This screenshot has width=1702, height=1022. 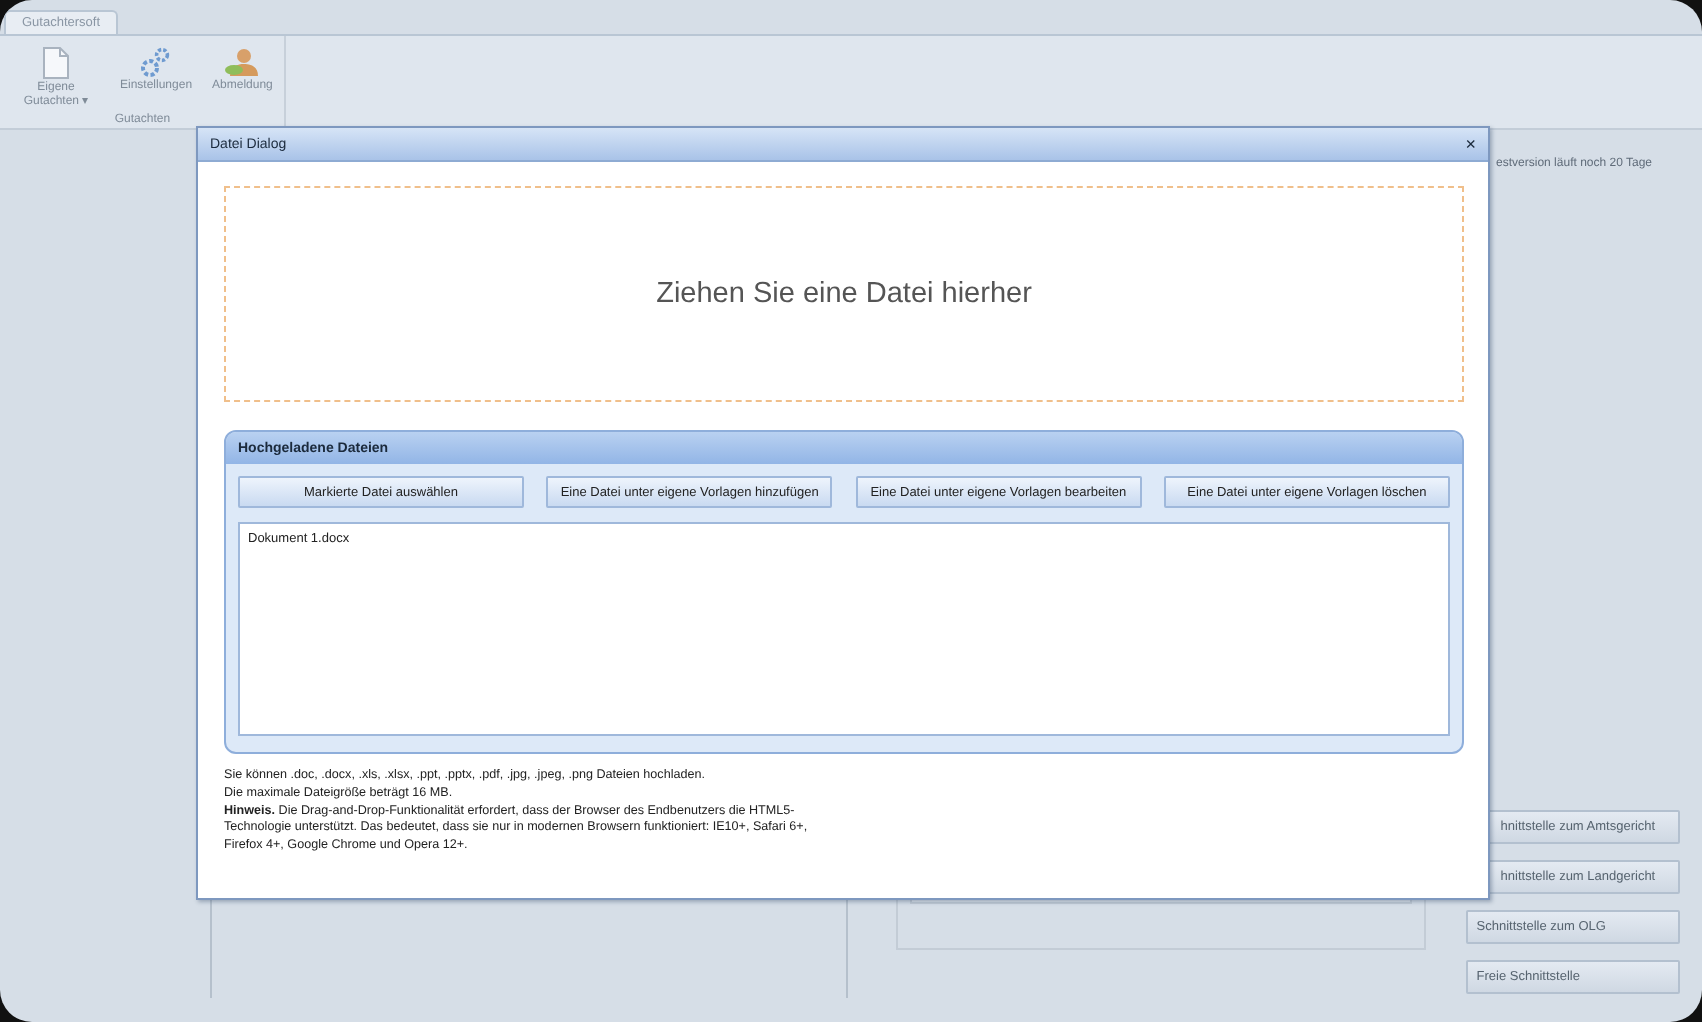 I want to click on close-button: ×, so click(x=1470, y=144).